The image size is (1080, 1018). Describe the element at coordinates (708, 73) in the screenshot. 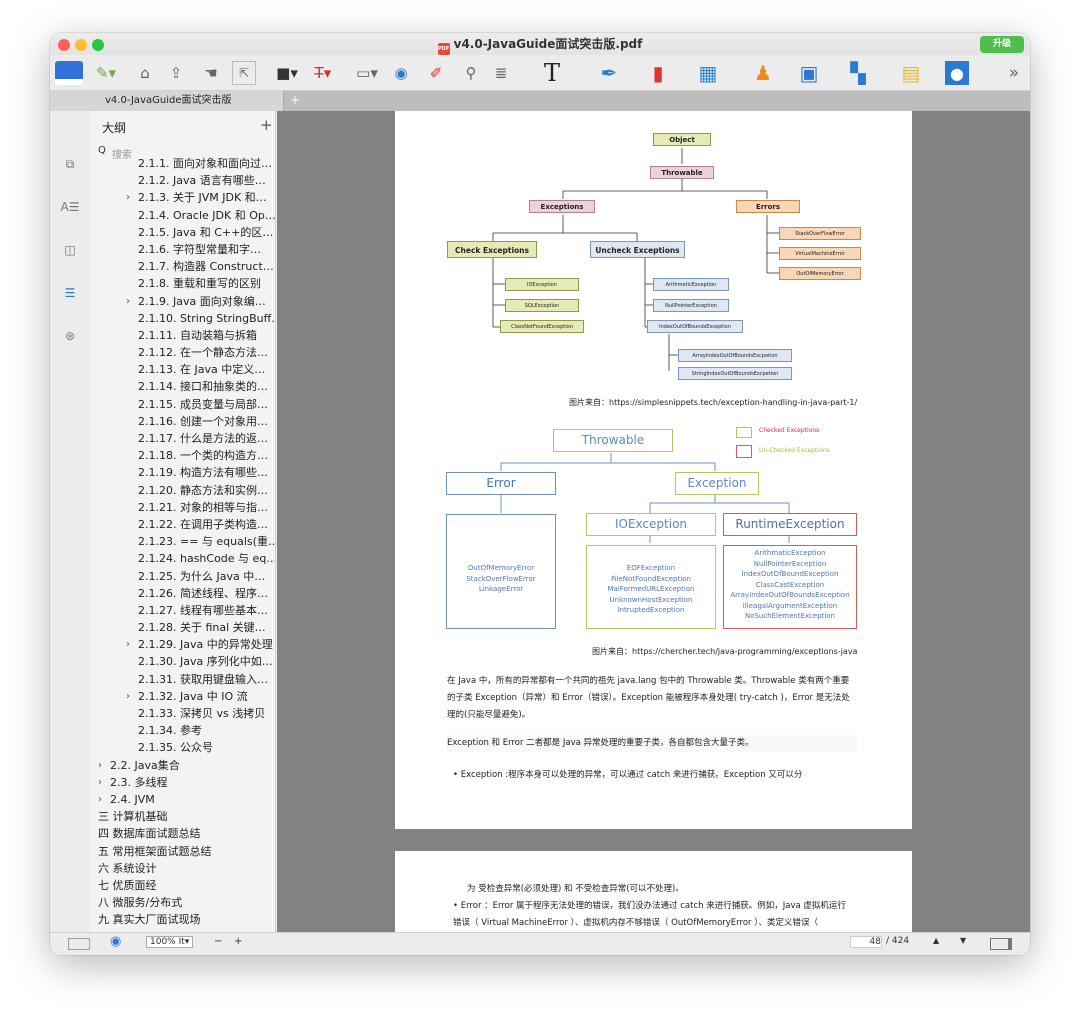

I see `table-tool-icon: ▦` at that location.